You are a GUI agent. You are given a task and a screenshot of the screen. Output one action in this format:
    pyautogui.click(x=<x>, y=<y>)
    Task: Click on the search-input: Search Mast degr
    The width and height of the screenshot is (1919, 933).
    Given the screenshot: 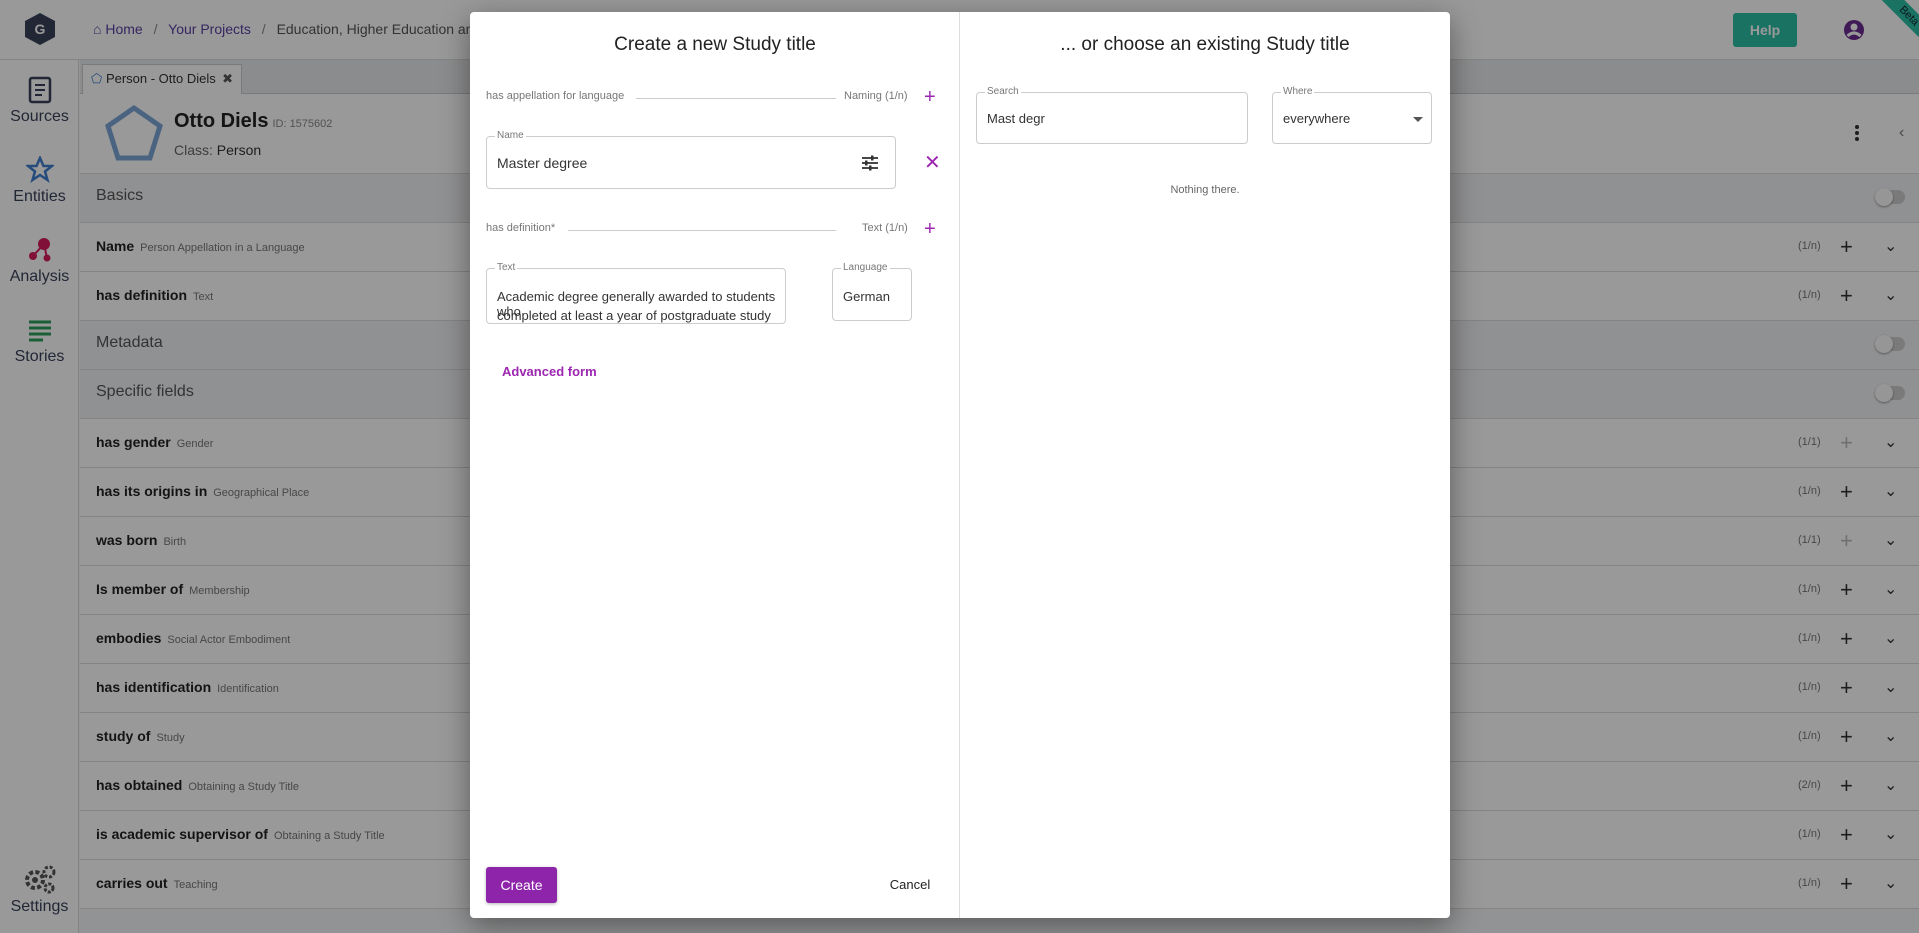 What is the action you would take?
    pyautogui.click(x=1112, y=115)
    